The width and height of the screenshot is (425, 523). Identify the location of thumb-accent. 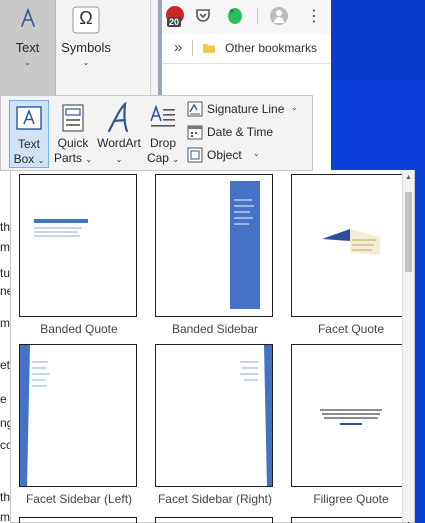
(351, 424).